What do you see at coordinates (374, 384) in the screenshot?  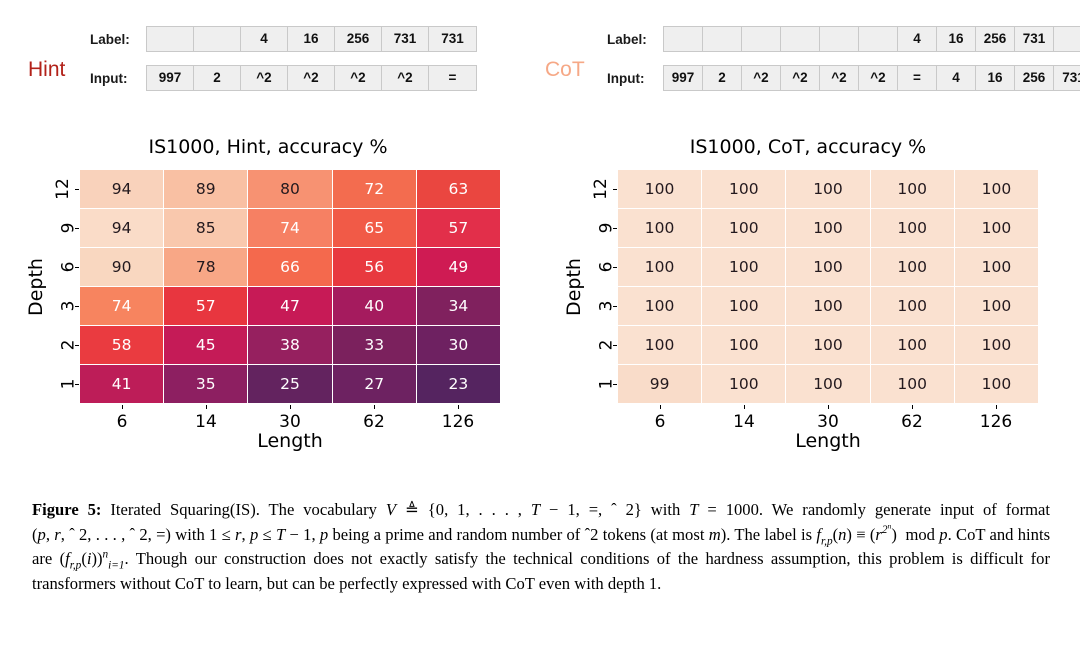 I see `heatmap-hint-cell: 27` at bounding box center [374, 384].